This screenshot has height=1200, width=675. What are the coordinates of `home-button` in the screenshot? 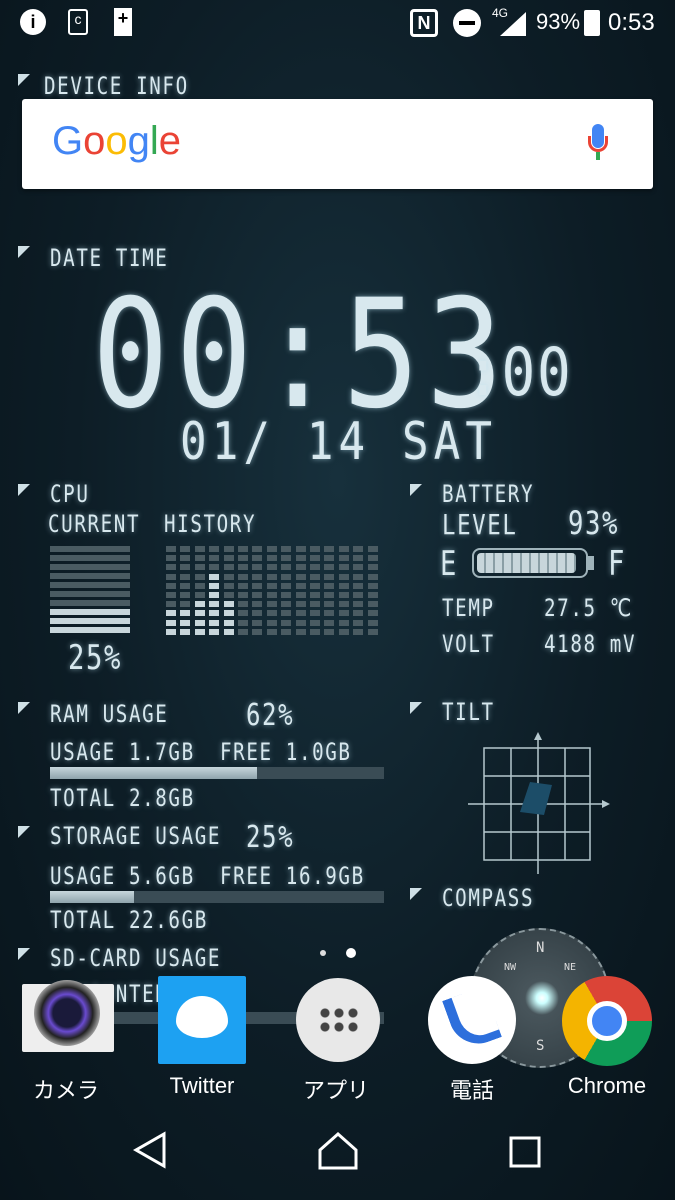 It's located at (338, 1150).